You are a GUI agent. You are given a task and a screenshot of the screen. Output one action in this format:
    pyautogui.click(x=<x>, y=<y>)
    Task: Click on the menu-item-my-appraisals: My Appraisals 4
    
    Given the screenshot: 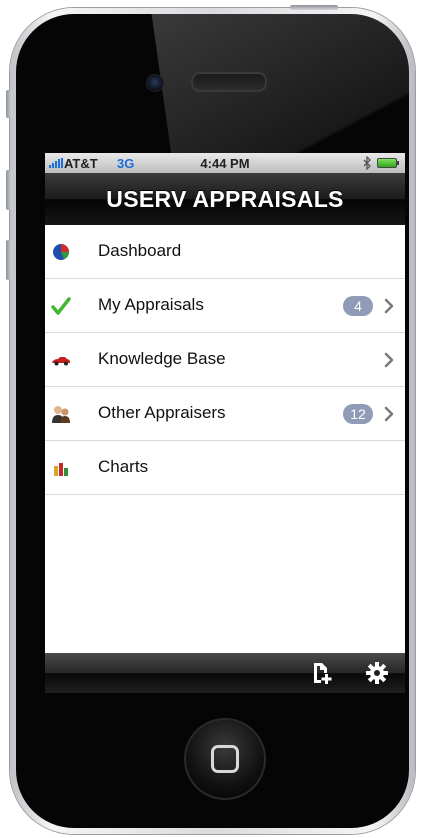 What is the action you would take?
    pyautogui.click(x=225, y=306)
    